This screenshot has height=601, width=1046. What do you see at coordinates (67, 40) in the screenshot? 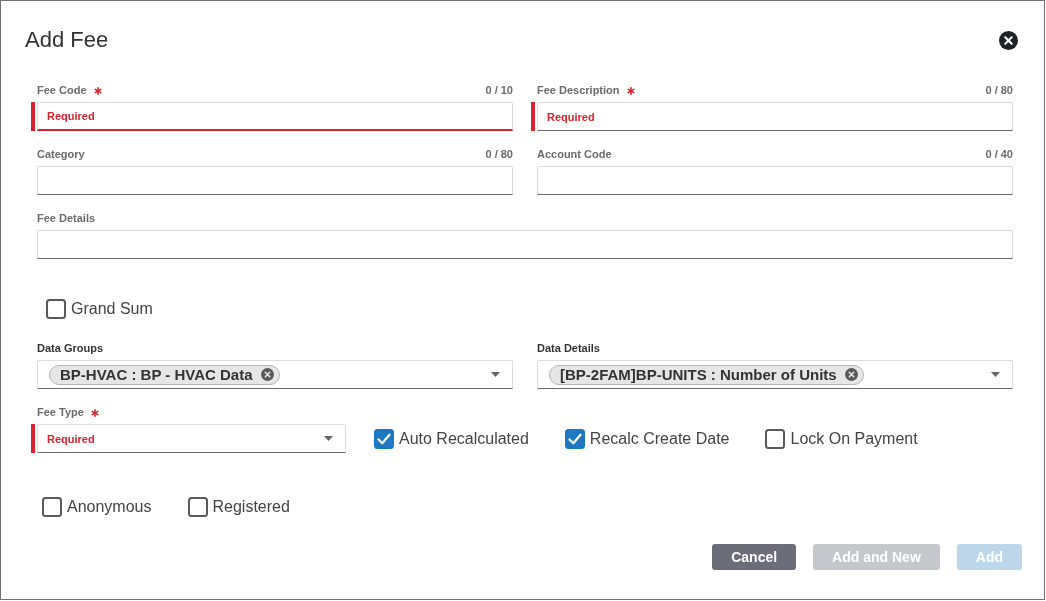
I see `dialog-title: Add Fee` at bounding box center [67, 40].